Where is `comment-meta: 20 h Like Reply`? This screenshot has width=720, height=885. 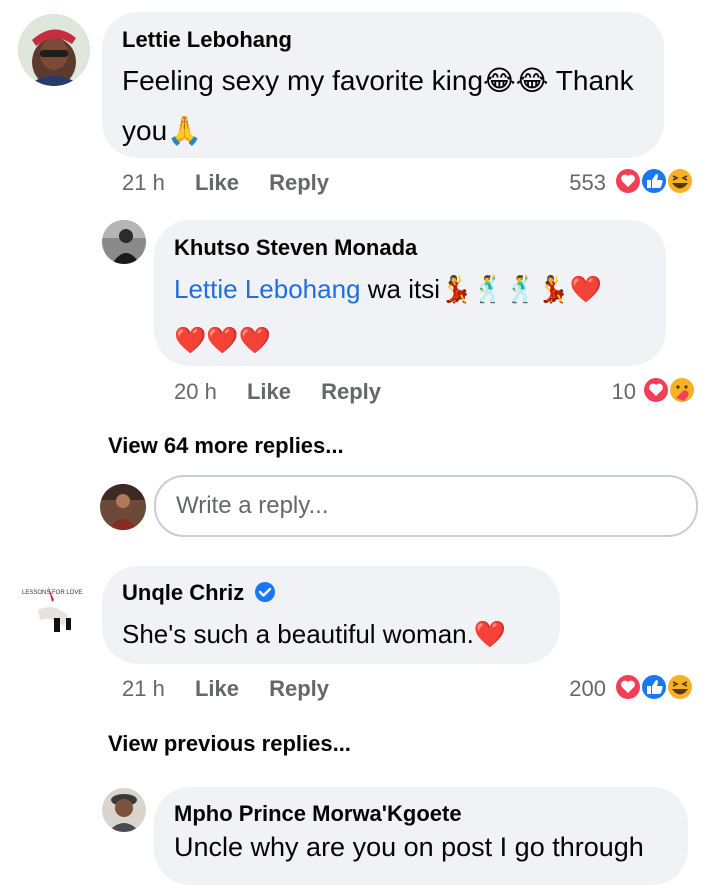
comment-meta: 20 h Like Reply is located at coordinates (277, 392).